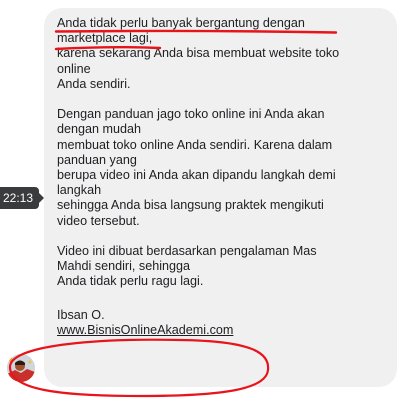 This screenshot has width=408, height=401. What do you see at coordinates (98, 220) in the screenshot?
I see `message-line: video tersebut.` at bounding box center [98, 220].